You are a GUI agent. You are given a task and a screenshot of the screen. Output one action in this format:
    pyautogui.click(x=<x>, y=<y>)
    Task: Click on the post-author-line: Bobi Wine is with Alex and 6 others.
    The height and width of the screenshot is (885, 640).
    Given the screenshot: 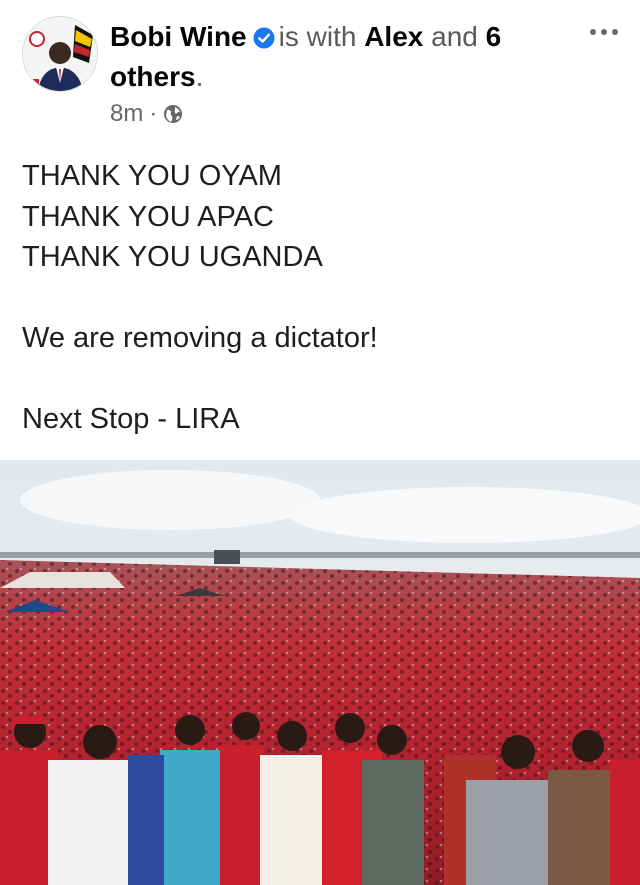 What is the action you would take?
    pyautogui.click(x=340, y=56)
    